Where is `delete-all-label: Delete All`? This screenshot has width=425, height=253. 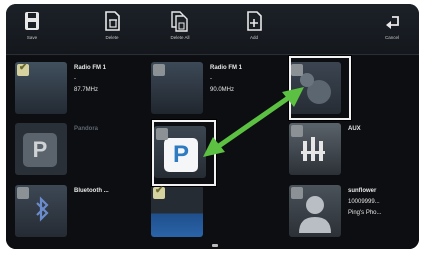
delete-all-label: Delete All is located at coordinates (180, 37).